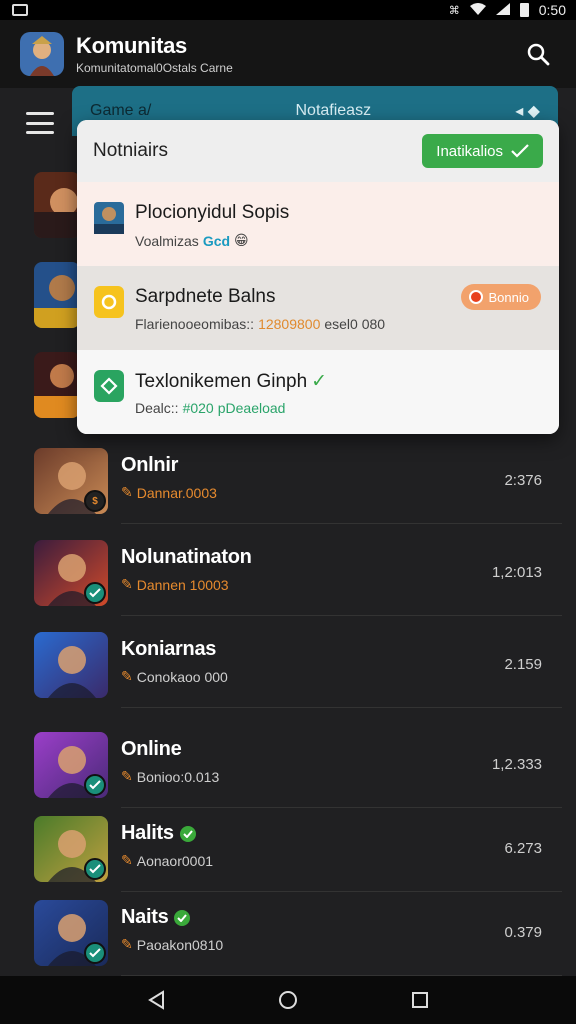 The width and height of the screenshot is (576, 1024). What do you see at coordinates (175, 860) in the screenshot?
I see `game-meta: Aonaor0001` at bounding box center [175, 860].